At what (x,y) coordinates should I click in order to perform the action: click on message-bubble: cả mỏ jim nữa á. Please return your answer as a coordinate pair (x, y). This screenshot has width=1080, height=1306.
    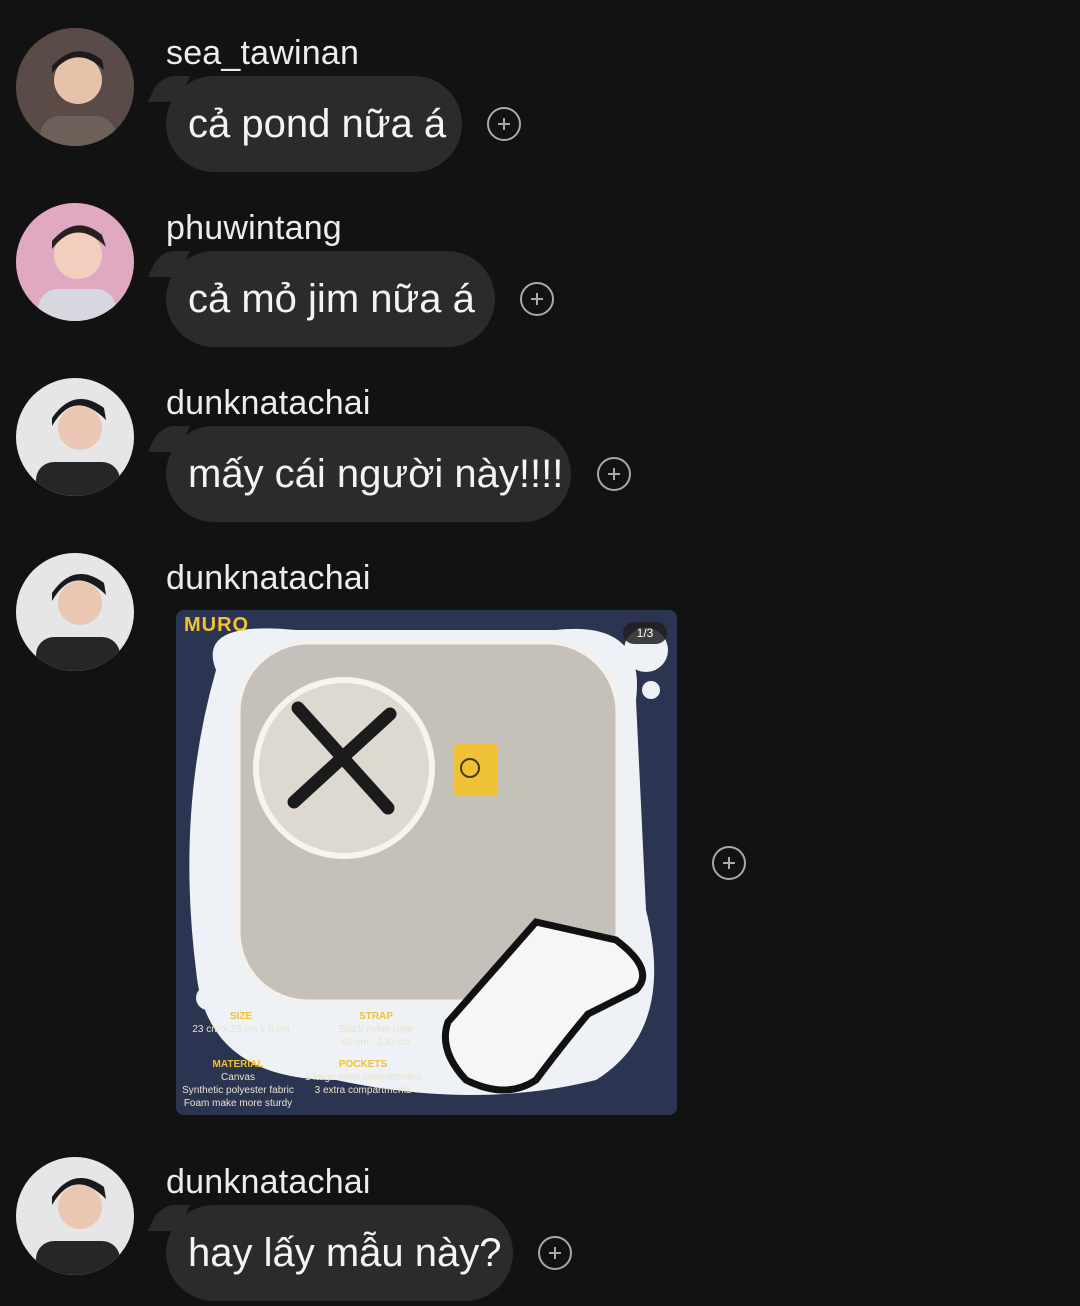
    Looking at the image, I should click on (330, 299).